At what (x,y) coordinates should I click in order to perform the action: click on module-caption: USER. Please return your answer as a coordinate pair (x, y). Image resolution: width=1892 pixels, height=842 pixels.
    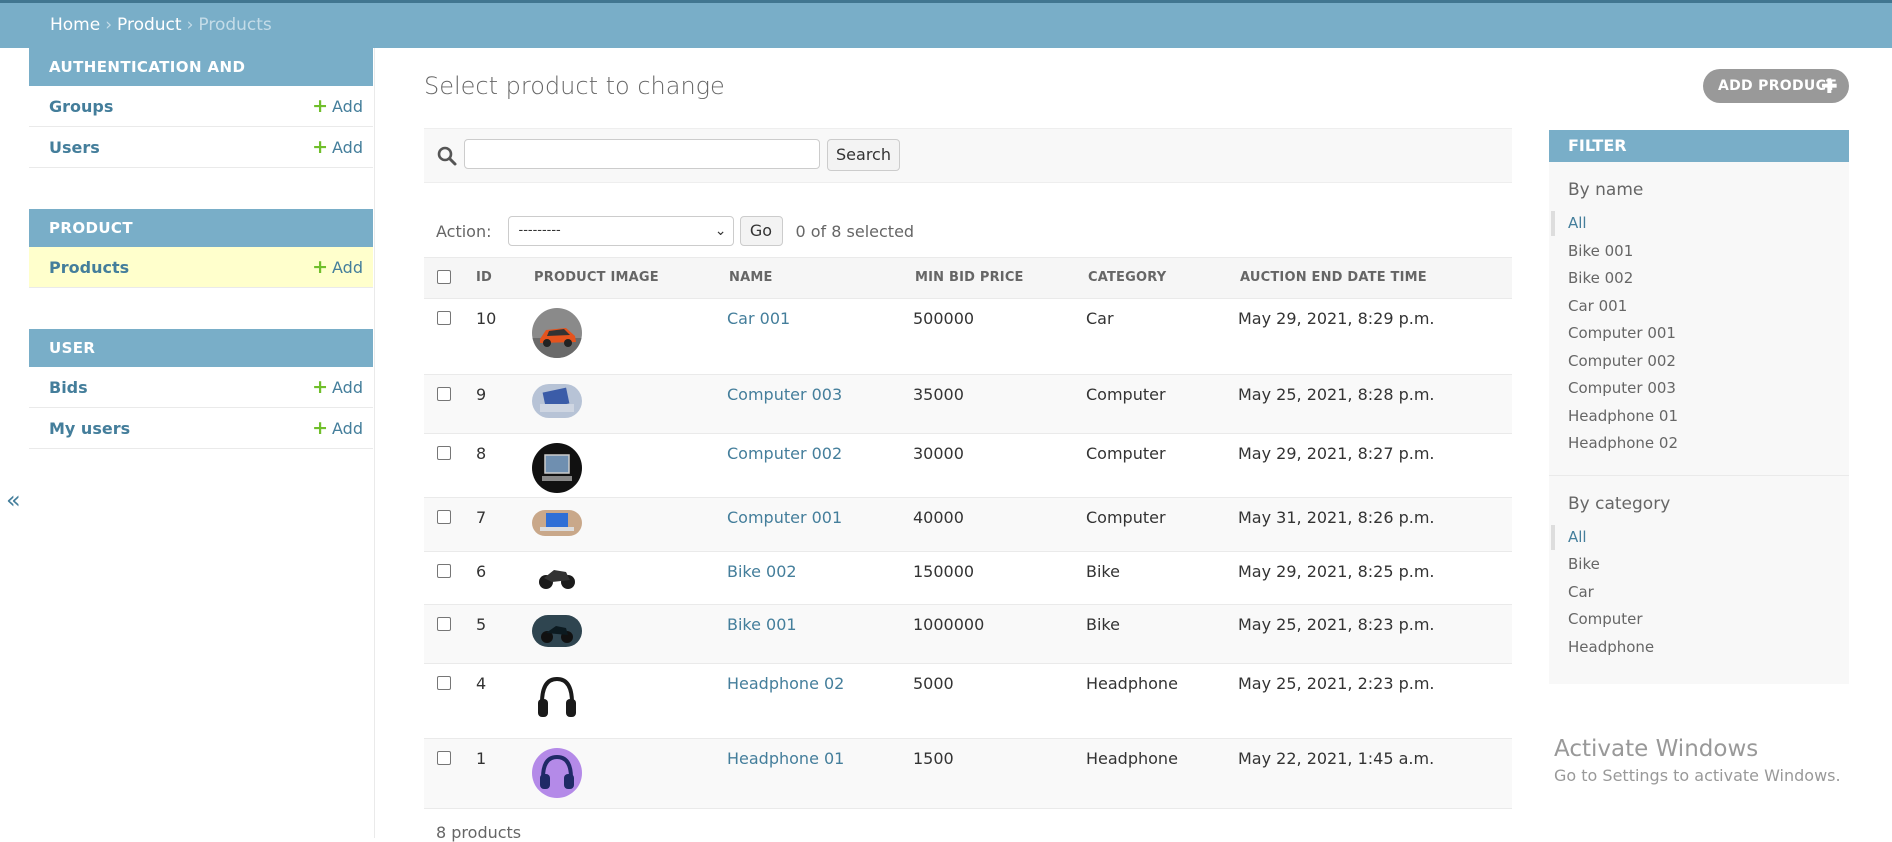
    Looking at the image, I should click on (201, 348).